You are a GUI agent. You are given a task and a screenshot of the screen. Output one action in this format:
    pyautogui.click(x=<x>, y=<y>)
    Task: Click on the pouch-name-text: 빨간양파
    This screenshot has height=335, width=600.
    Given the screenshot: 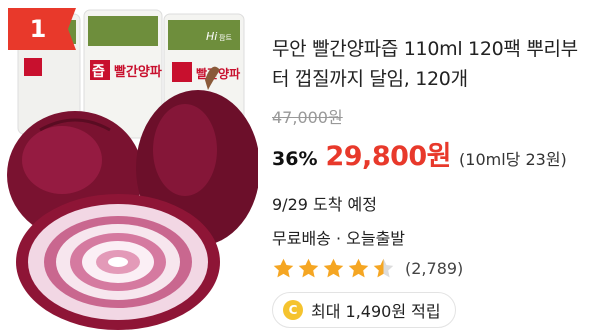 What is the action you would take?
    pyautogui.click(x=138, y=72)
    